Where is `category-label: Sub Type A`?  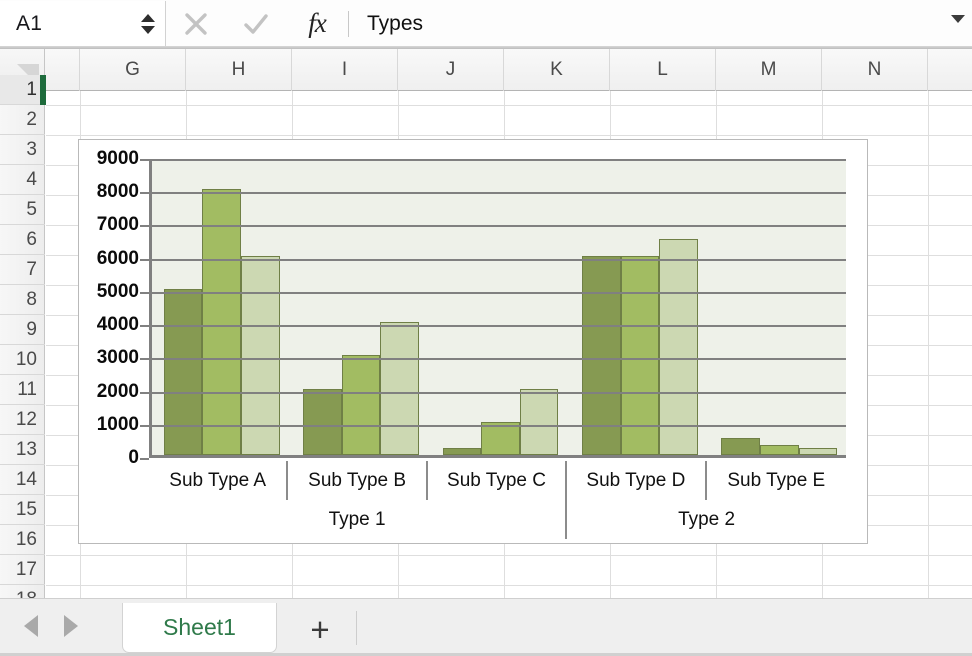 category-label: Sub Type A is located at coordinates (219, 480).